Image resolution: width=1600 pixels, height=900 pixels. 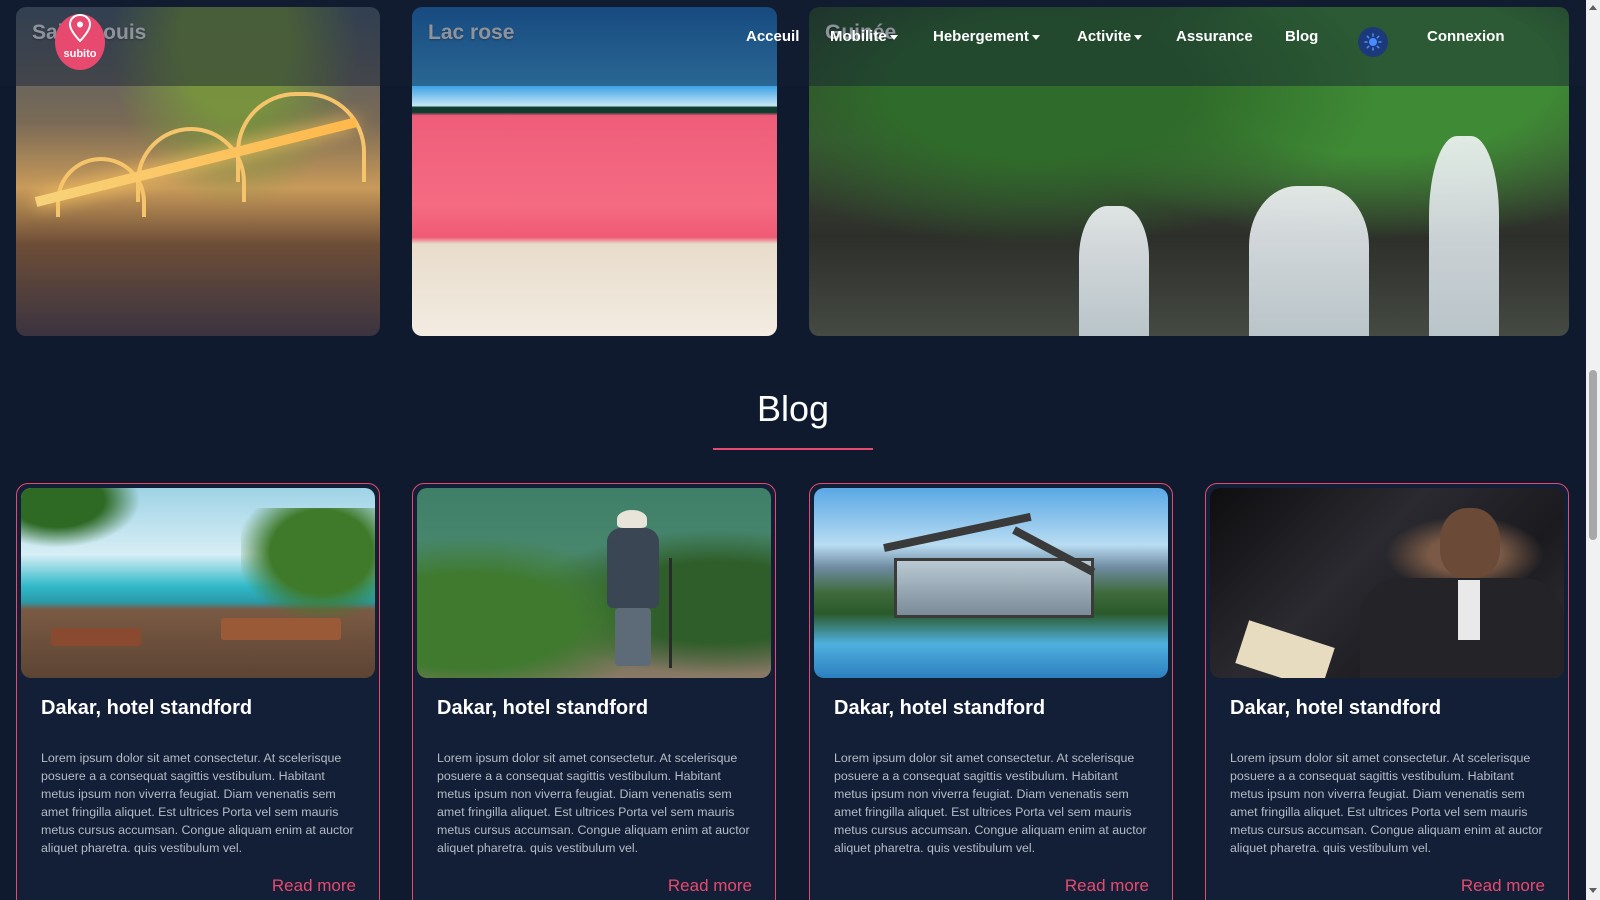 What do you see at coordinates (1593, 7) in the screenshot?
I see `scroll-up-icon` at bounding box center [1593, 7].